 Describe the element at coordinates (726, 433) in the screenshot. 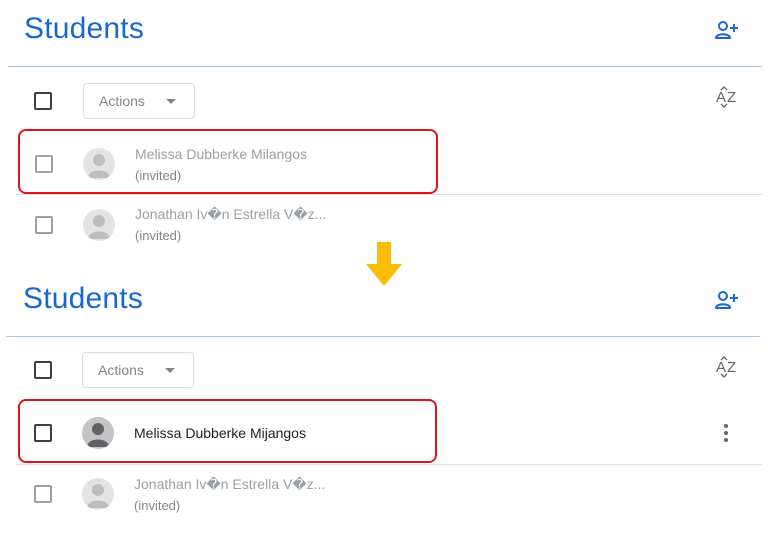

I see `more-vert-icon` at that location.